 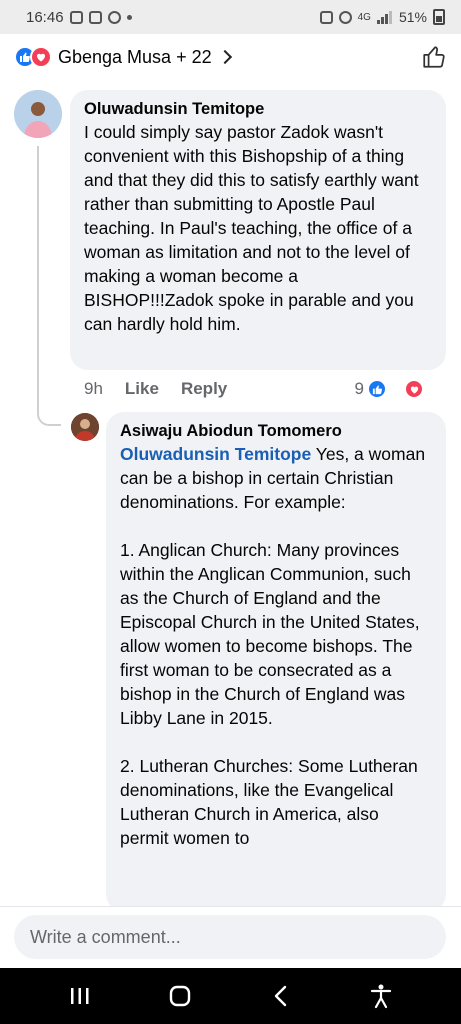 I want to click on back-icon, so click(x=280, y=996).